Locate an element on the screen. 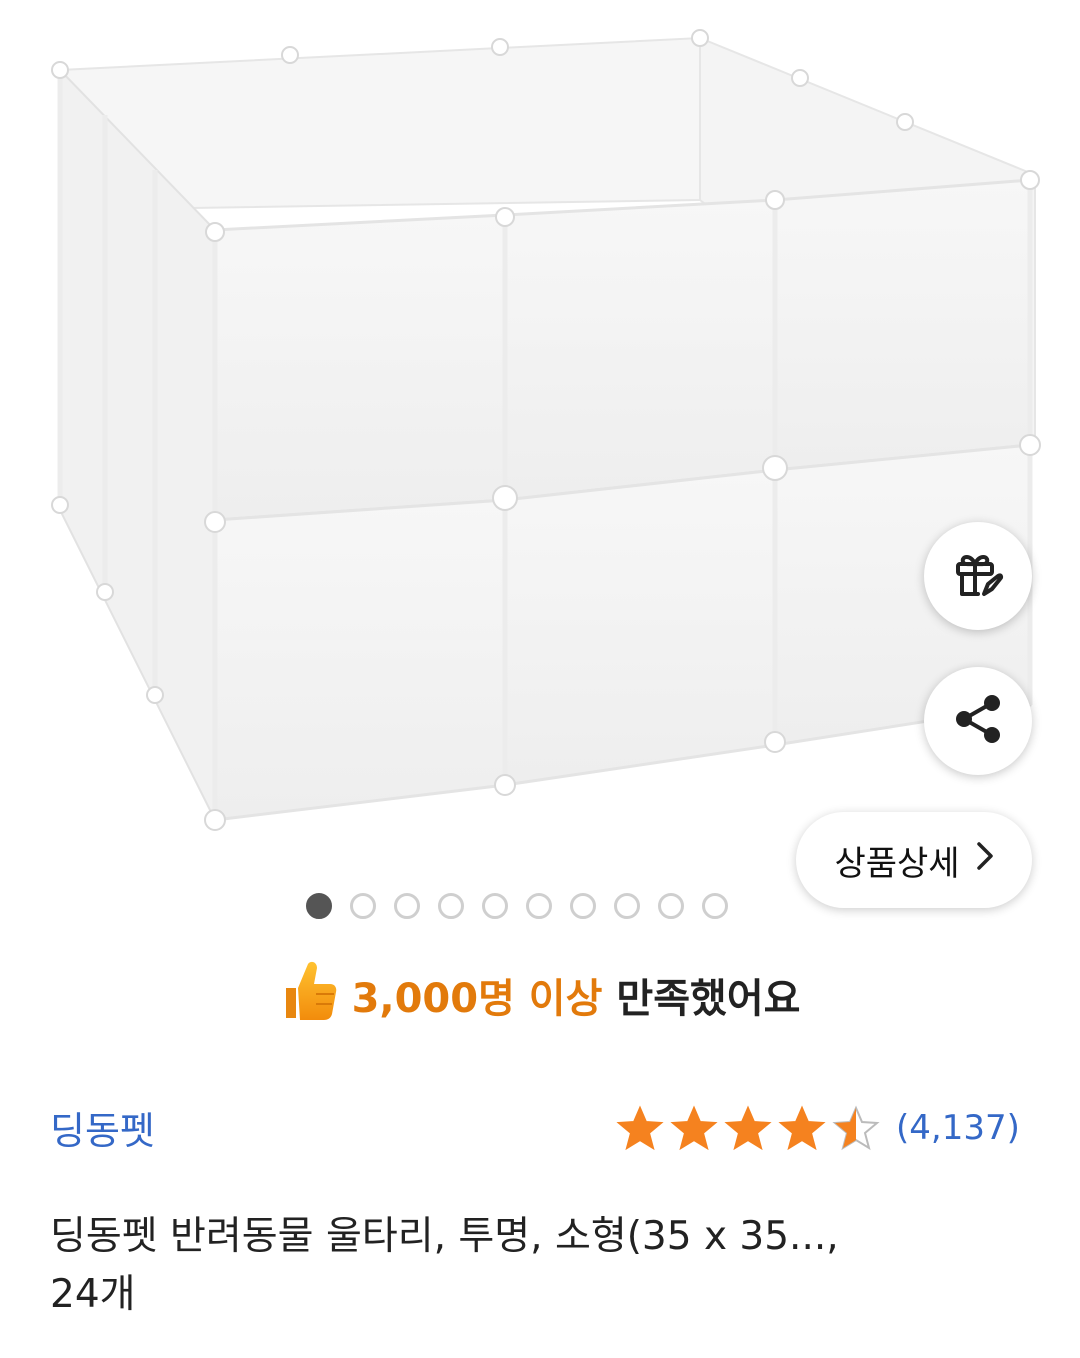 The height and width of the screenshot is (1358, 1080). product-title-line-1: 딩동펫 반려동물 울타리, 투명, 소형(35 x 35..., is located at coordinates (444, 1236).